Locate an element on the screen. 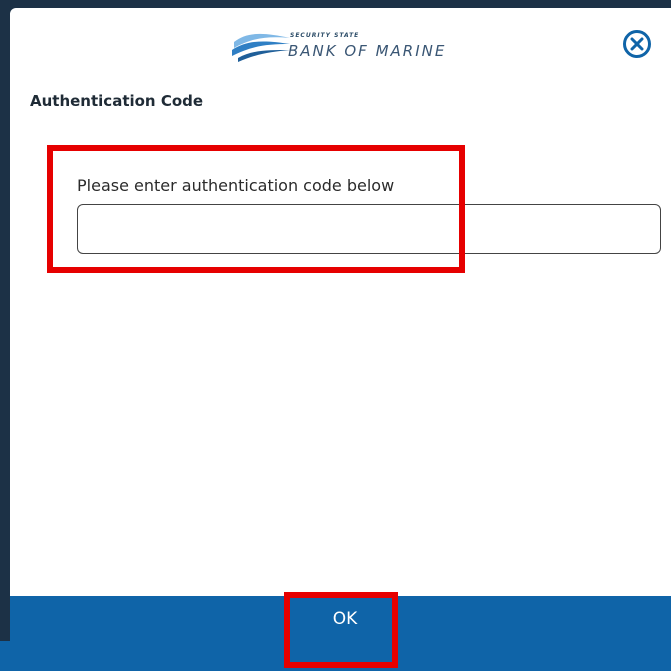  authentication-code-input is located at coordinates (369, 229).